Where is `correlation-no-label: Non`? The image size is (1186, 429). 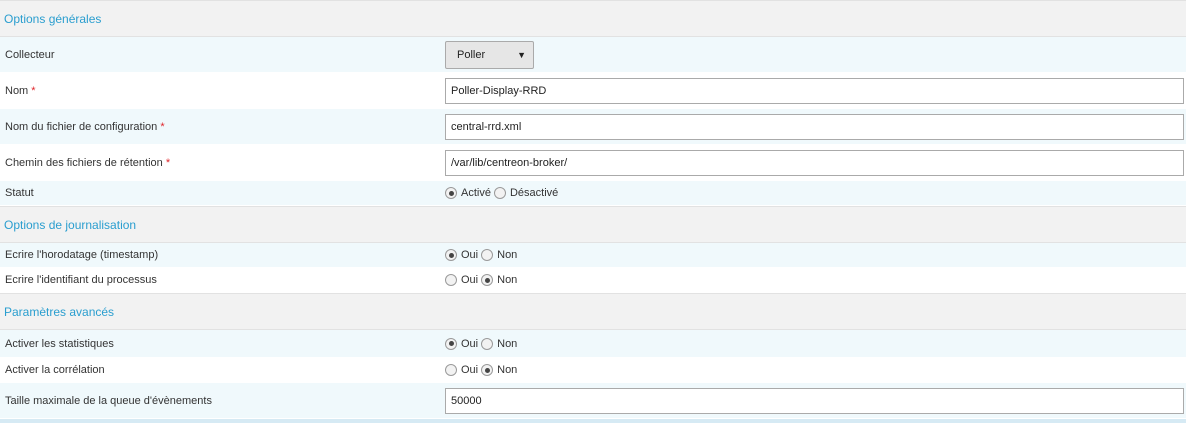 correlation-no-label: Non is located at coordinates (507, 370).